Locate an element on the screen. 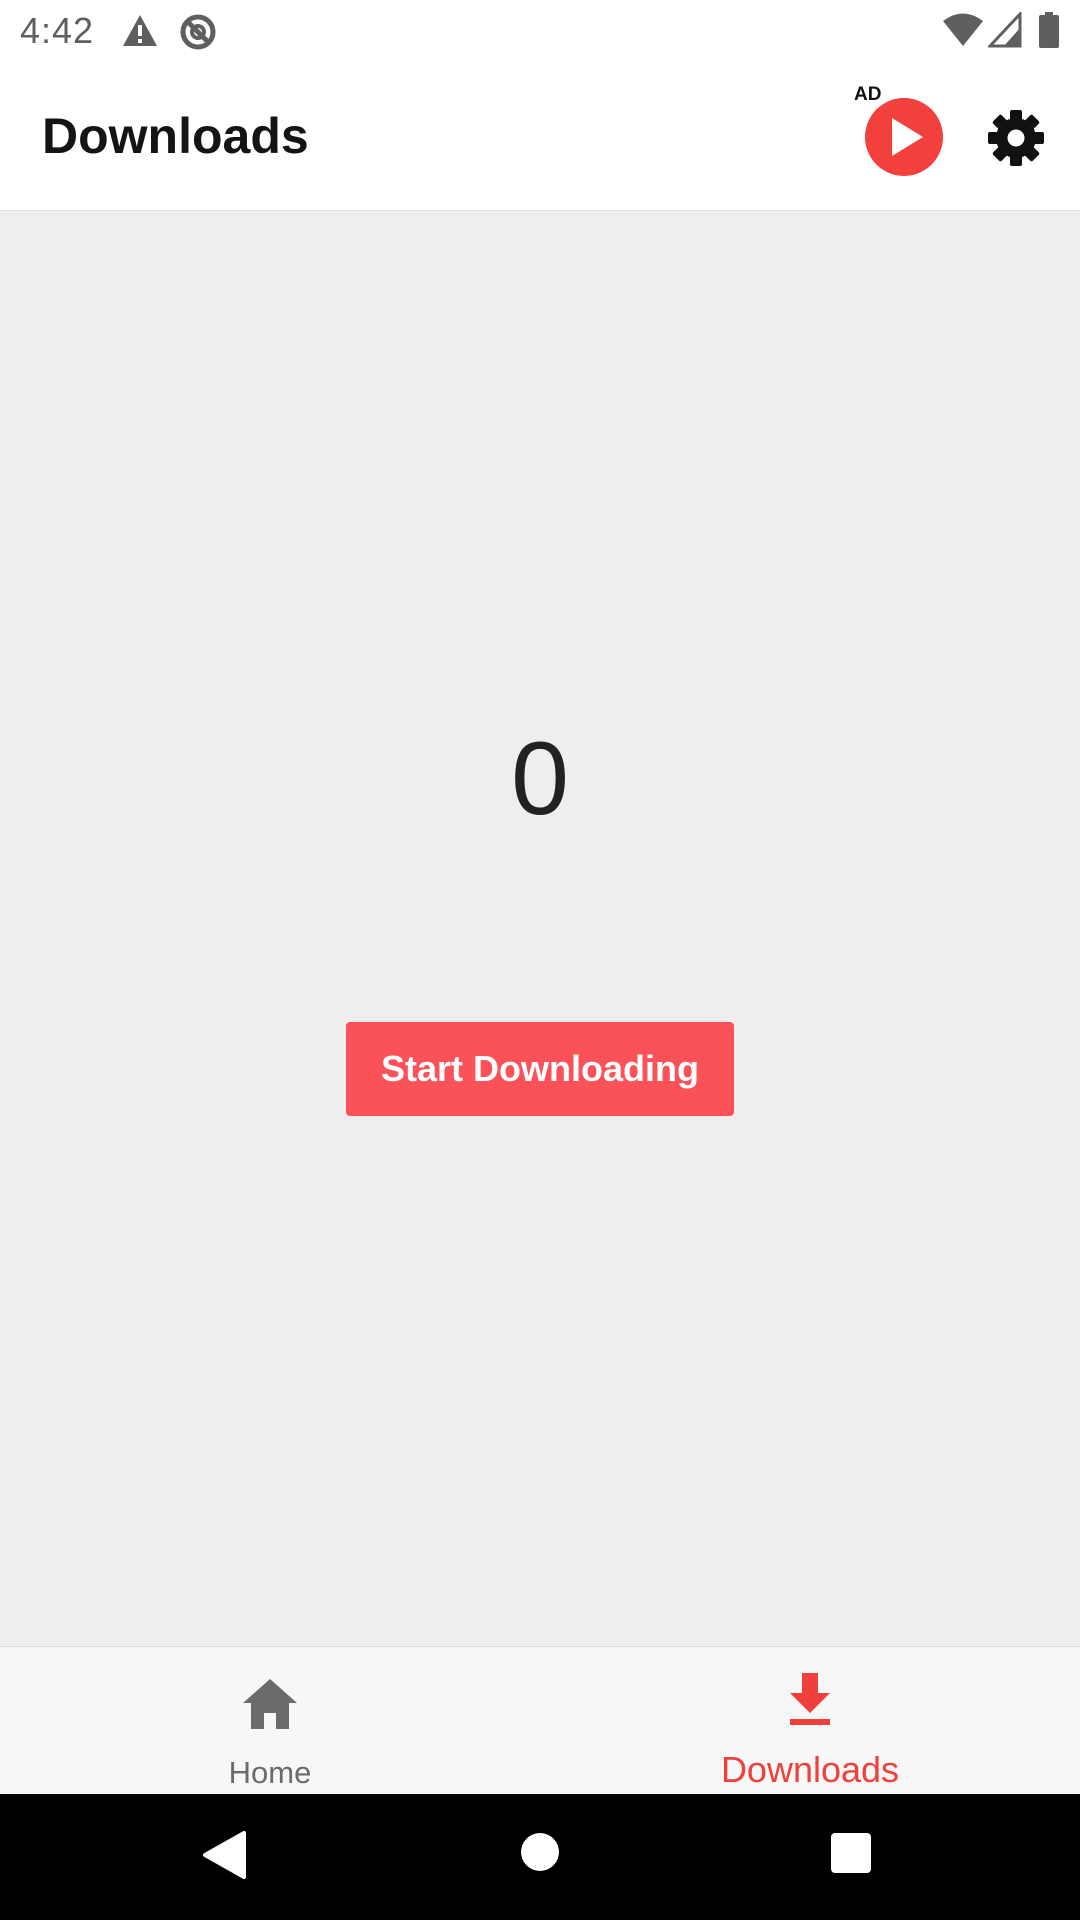 This screenshot has height=1920, width=1080. status-time: 4:42 is located at coordinates (57, 30).